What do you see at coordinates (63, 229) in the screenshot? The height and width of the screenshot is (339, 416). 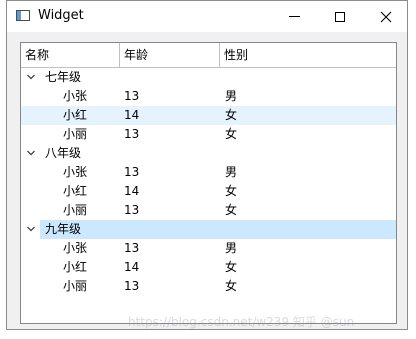 I see `group-label: 九年级` at bounding box center [63, 229].